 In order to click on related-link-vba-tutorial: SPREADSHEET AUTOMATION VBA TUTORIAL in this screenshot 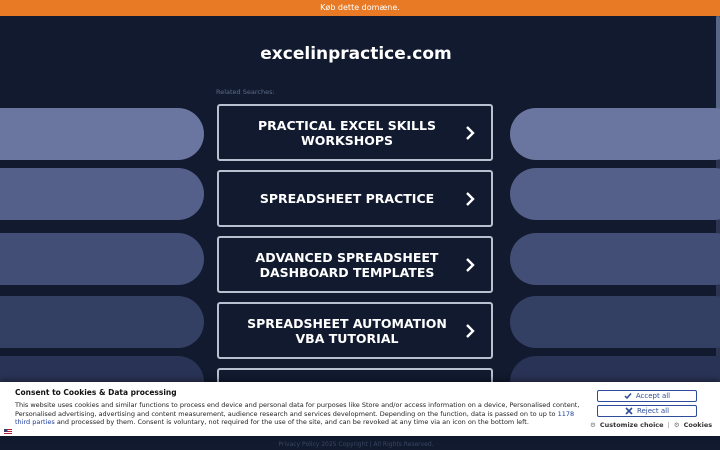, I will do `click(355, 330)`.